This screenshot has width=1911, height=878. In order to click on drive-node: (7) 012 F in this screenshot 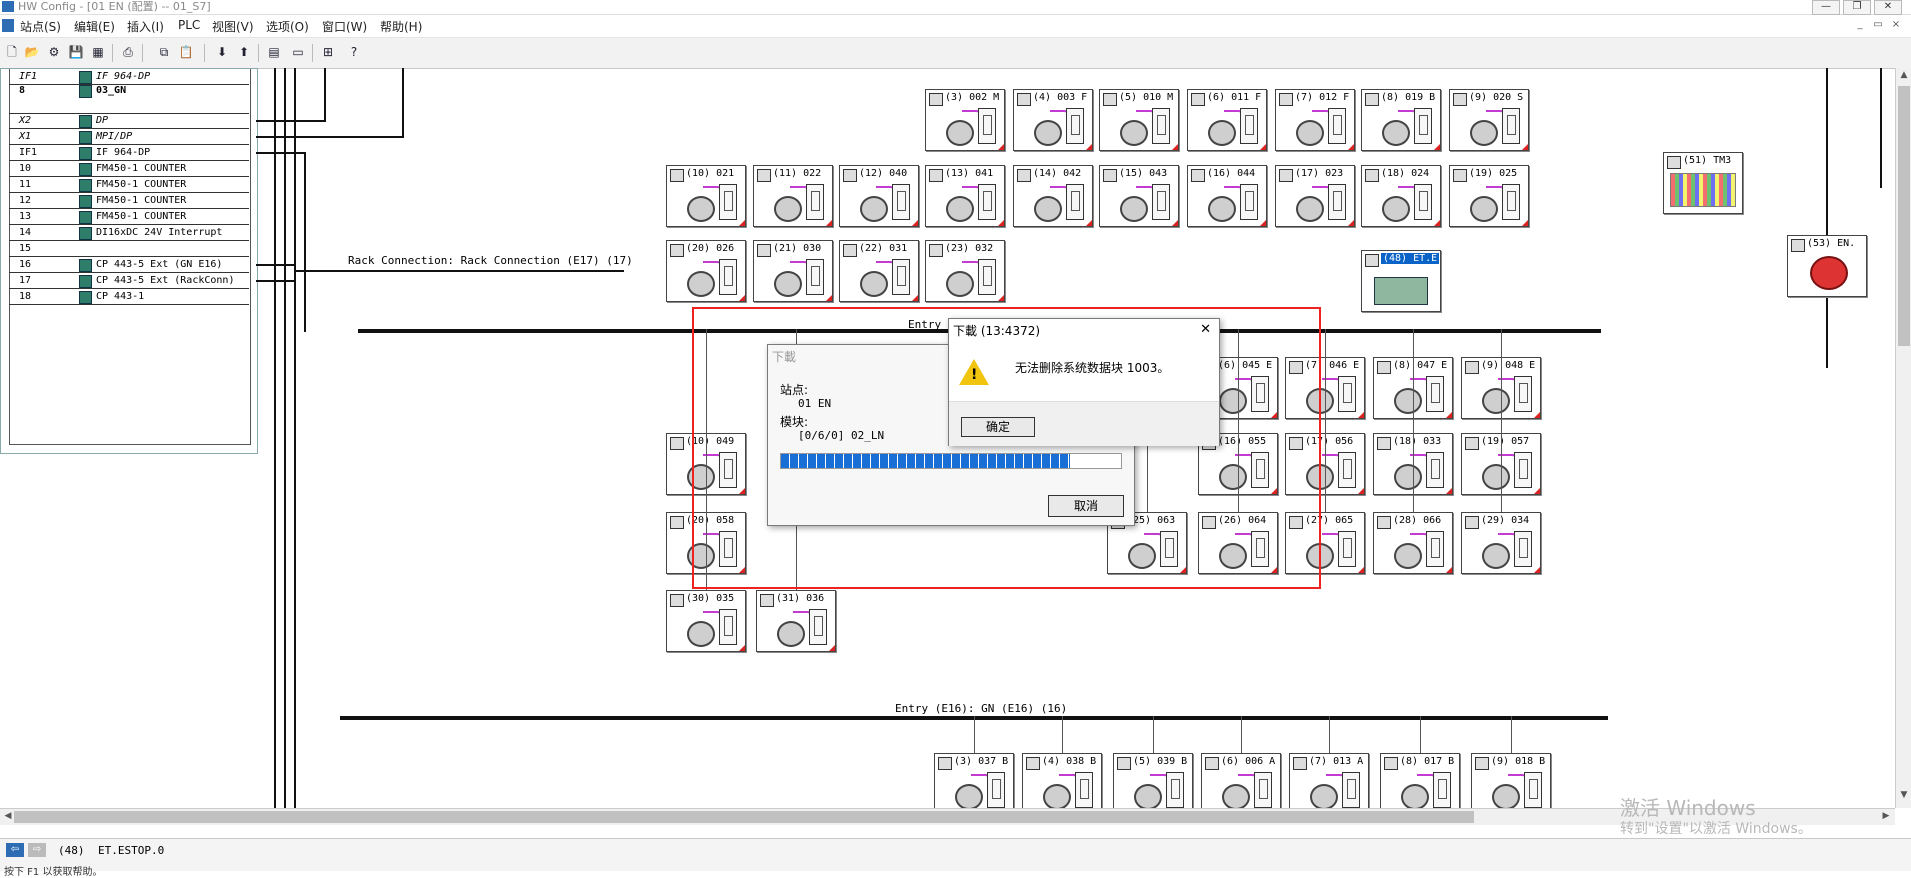, I will do `click(1315, 120)`.